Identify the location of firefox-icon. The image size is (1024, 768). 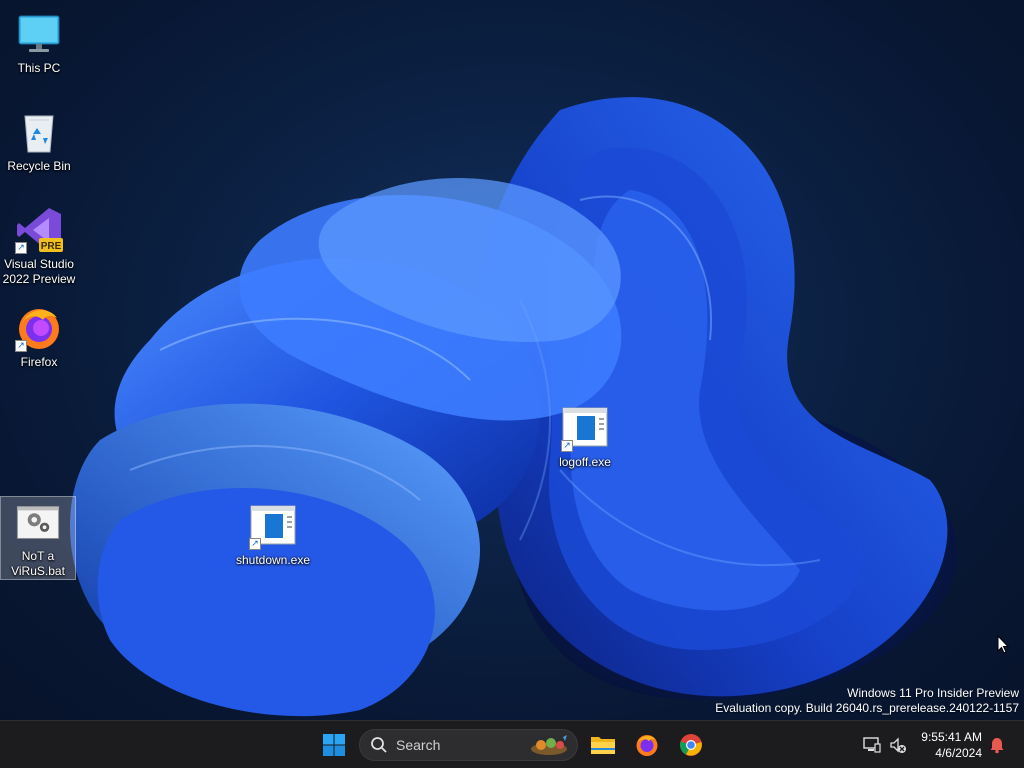
(647, 745).